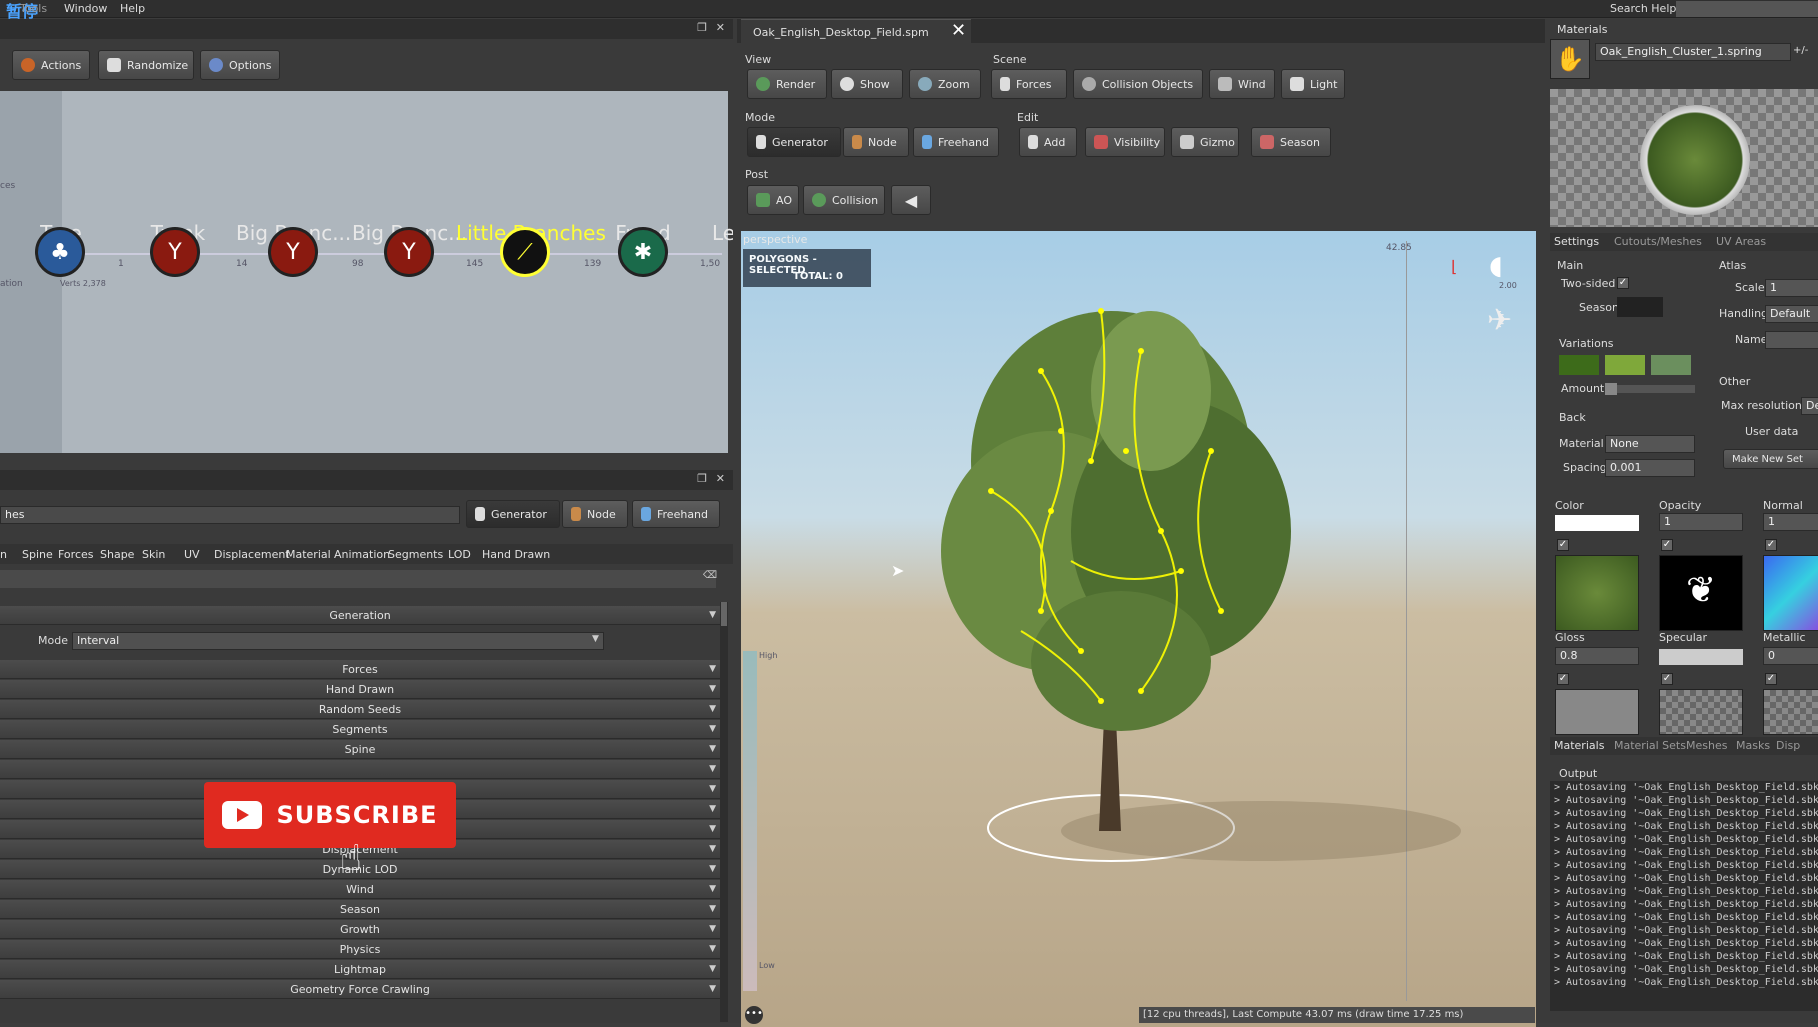 The width and height of the screenshot is (1818, 1027). Describe the element at coordinates (702, 478) in the screenshot. I see `float-icon: ❐` at that location.